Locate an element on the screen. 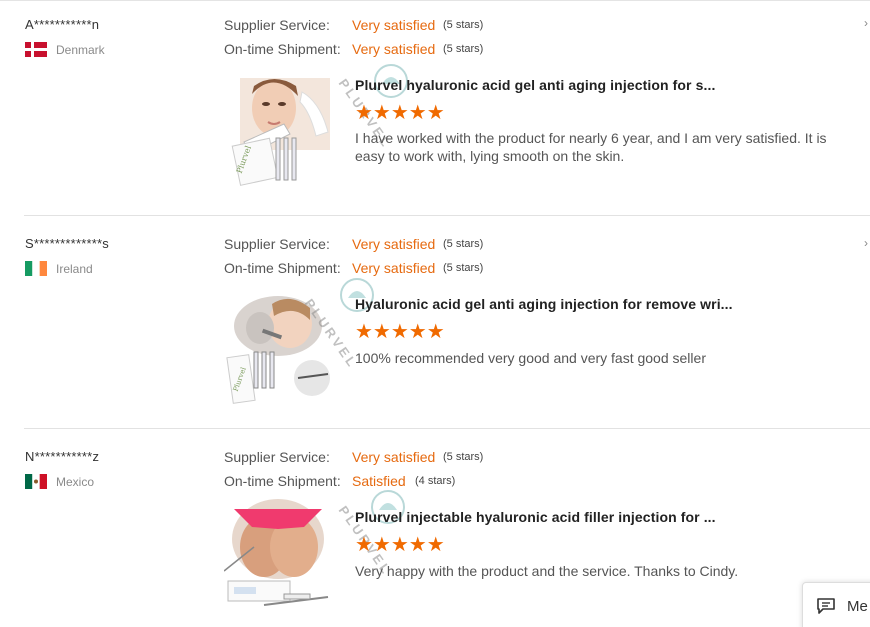  country-name: Mexico is located at coordinates (75, 481).